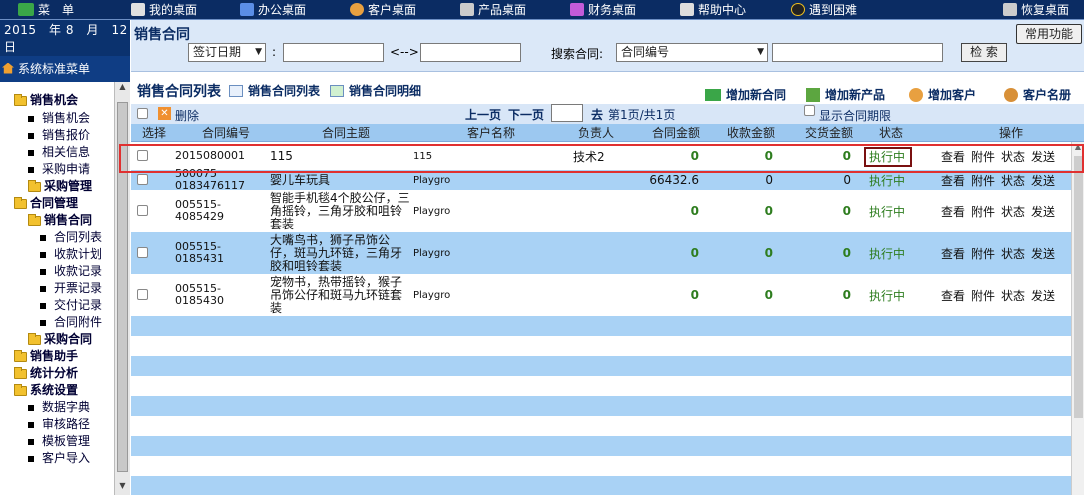  I want to click on contract-number: 005515-4085429, so click(220, 211).